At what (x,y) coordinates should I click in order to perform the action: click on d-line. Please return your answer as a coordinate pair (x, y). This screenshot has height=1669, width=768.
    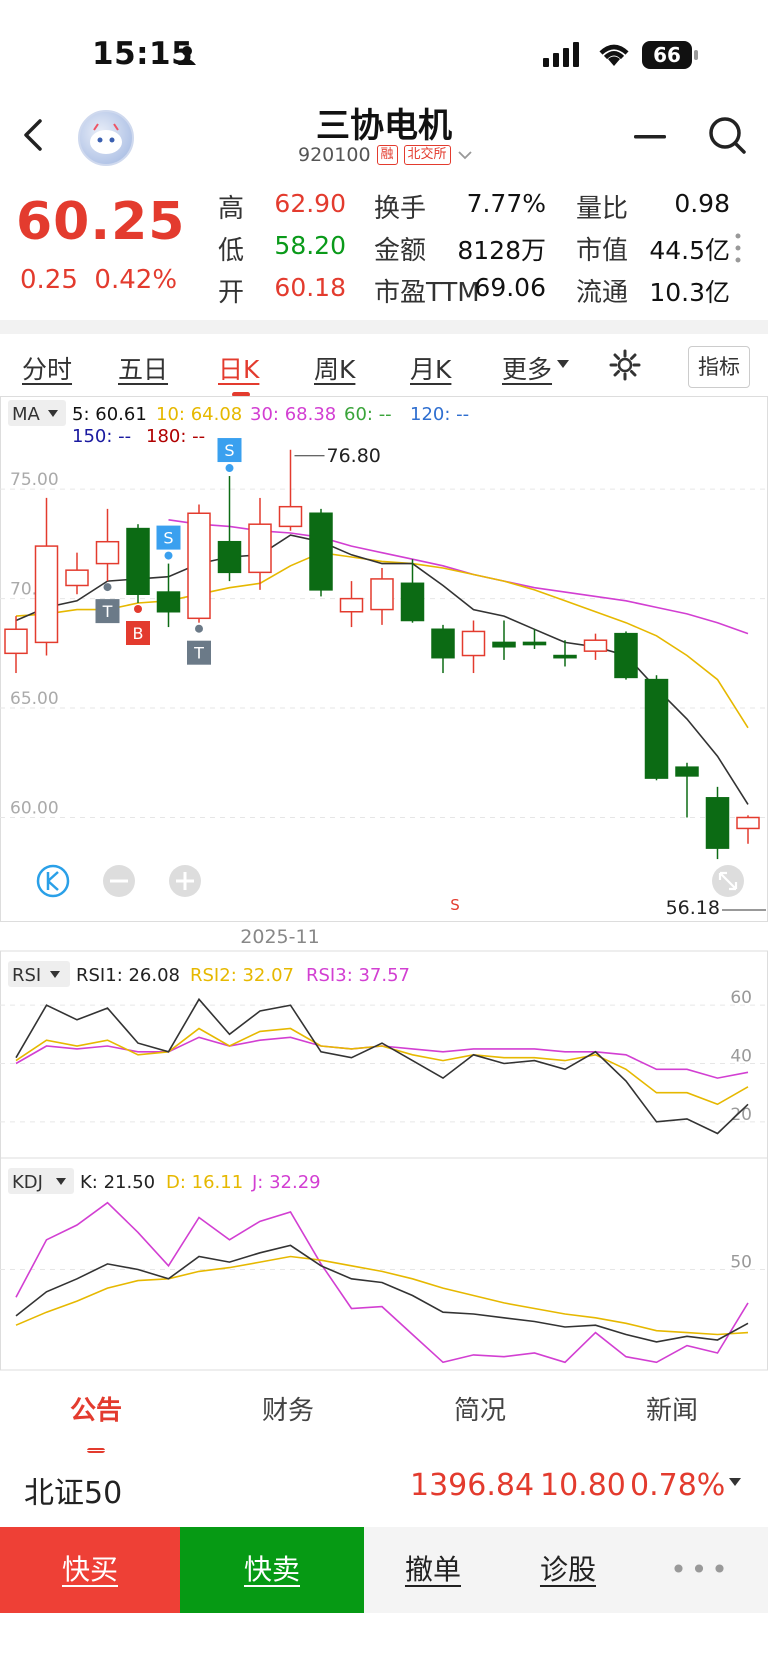
    Looking at the image, I should click on (382, 1295).